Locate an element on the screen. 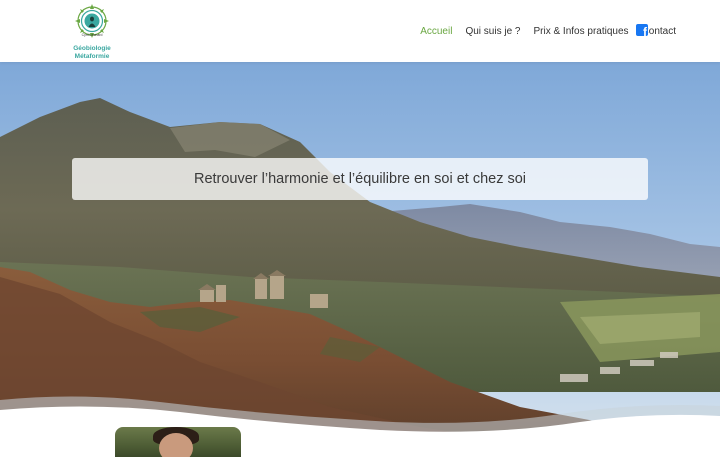 The image size is (720, 457). nav-item-accueil: Accueil is located at coordinates (436, 31).